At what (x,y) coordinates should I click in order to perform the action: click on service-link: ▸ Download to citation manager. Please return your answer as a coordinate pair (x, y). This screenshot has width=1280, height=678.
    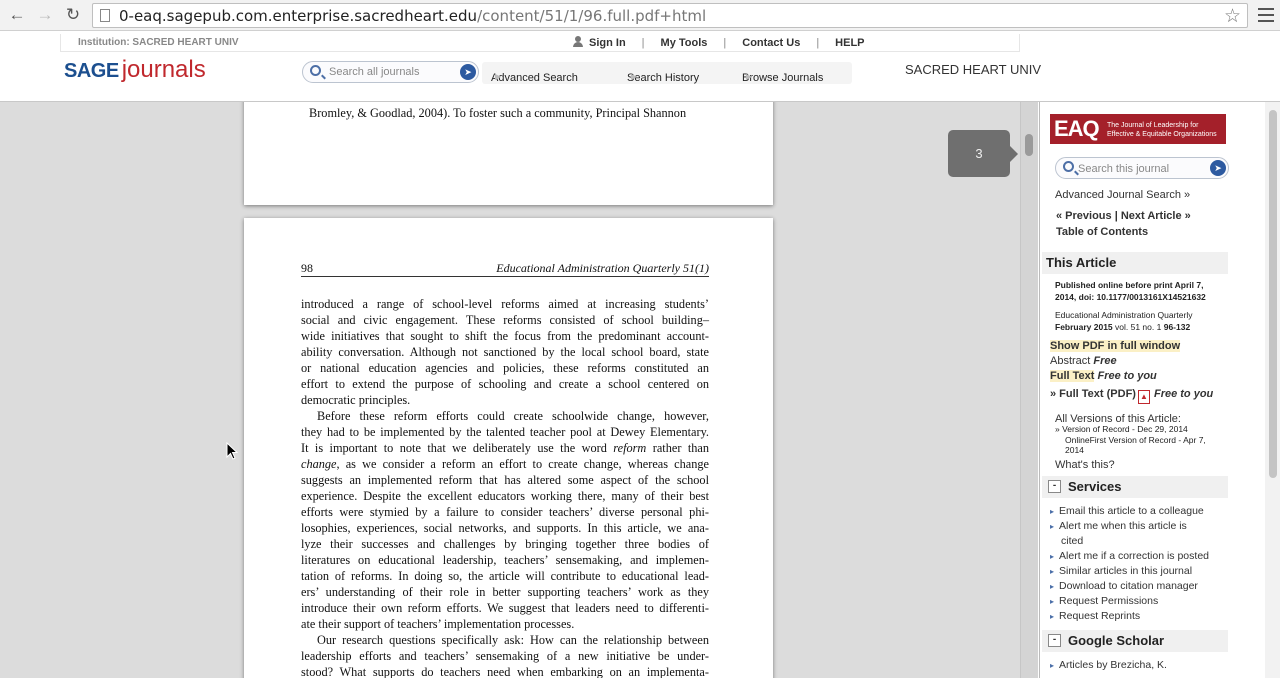
    Looking at the image, I should click on (1124, 586).